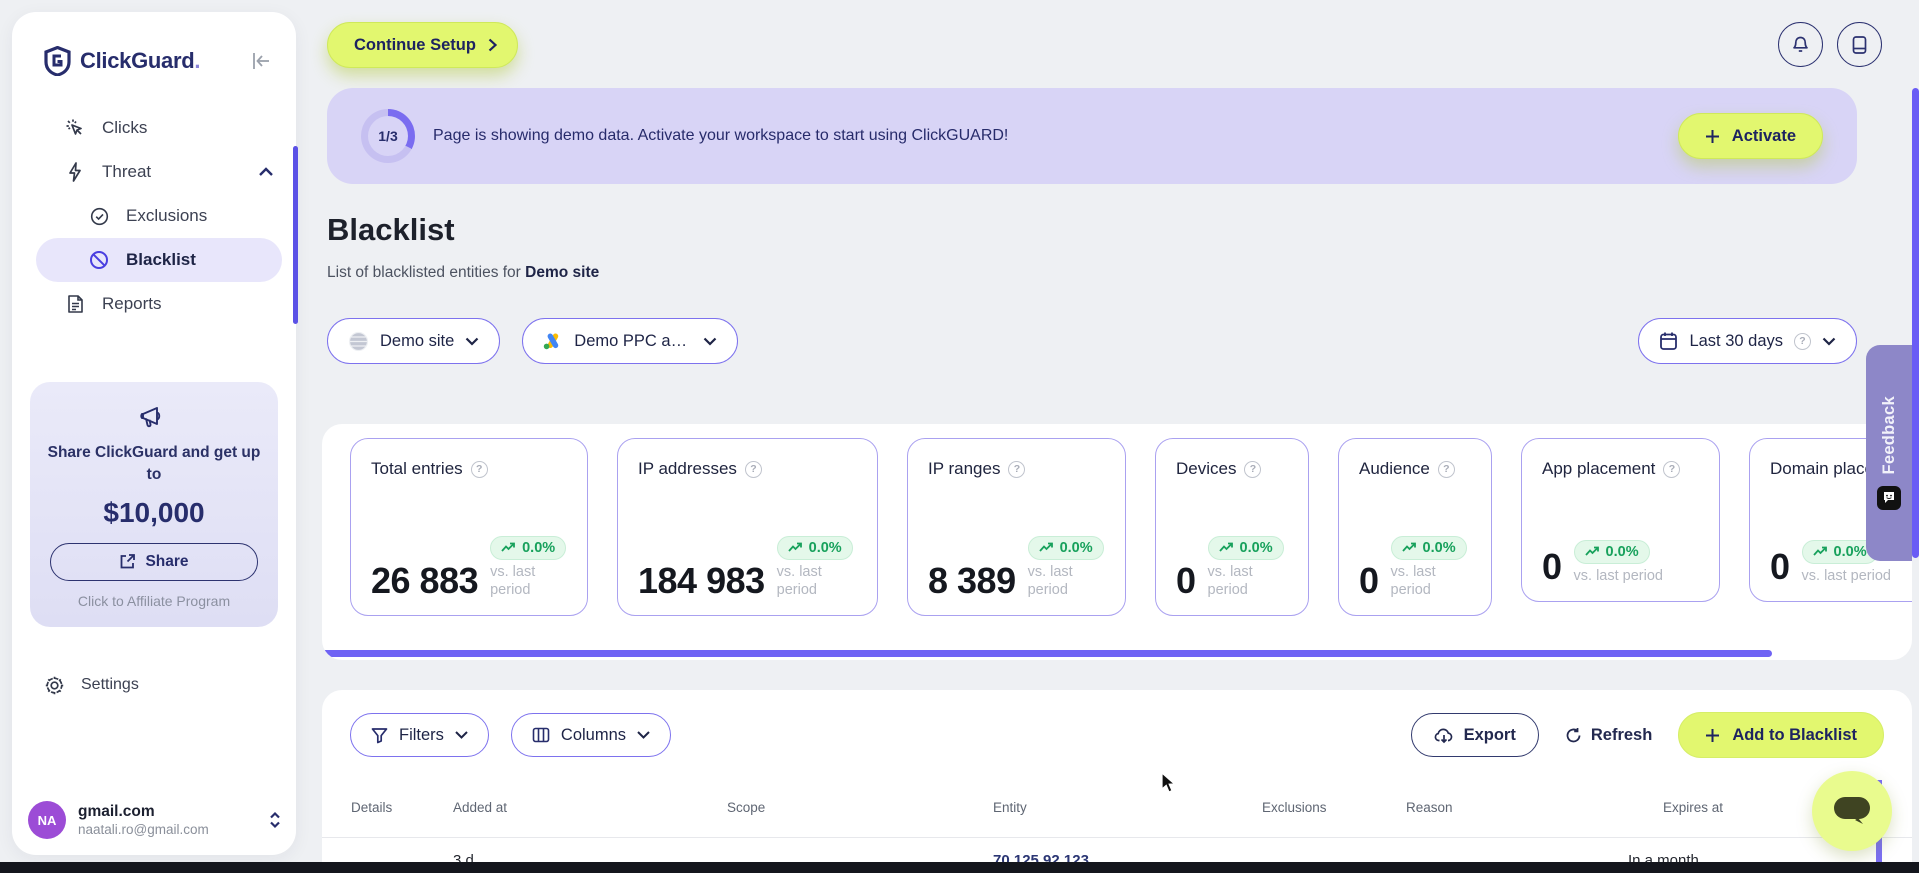  I want to click on feedback-smiley-icon, so click(1889, 498).